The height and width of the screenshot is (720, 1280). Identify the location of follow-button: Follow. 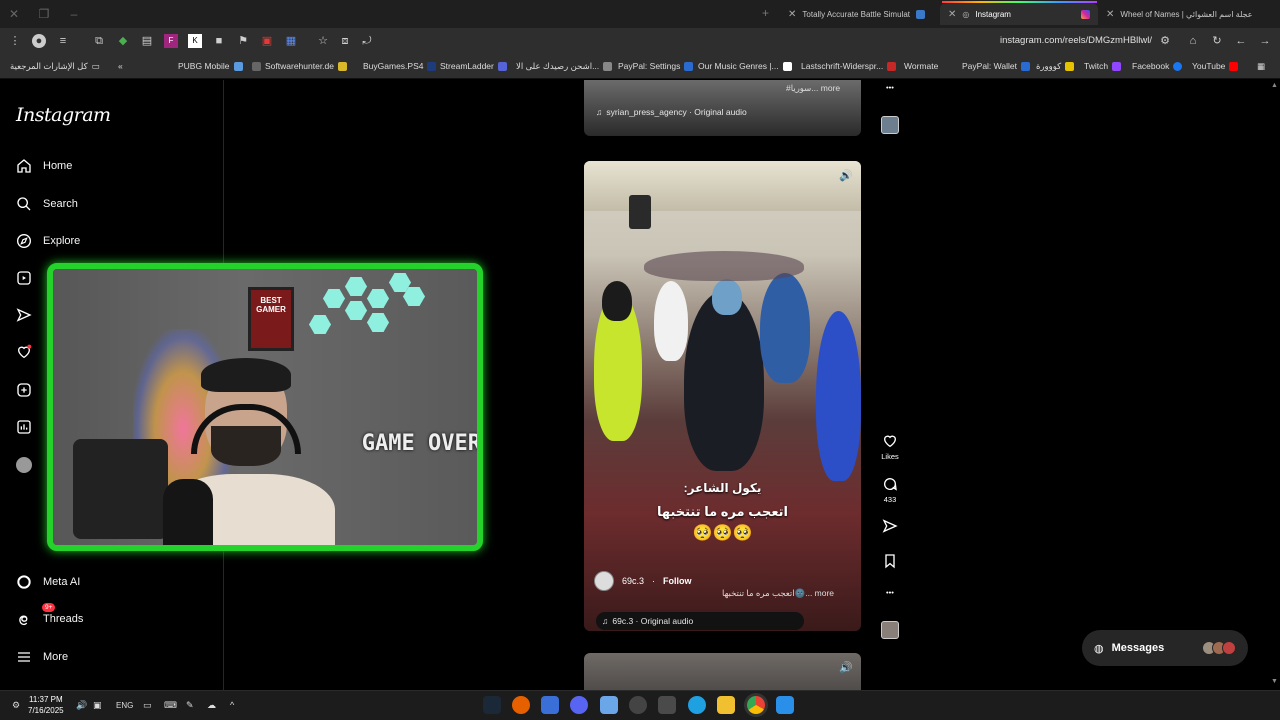
(677, 581).